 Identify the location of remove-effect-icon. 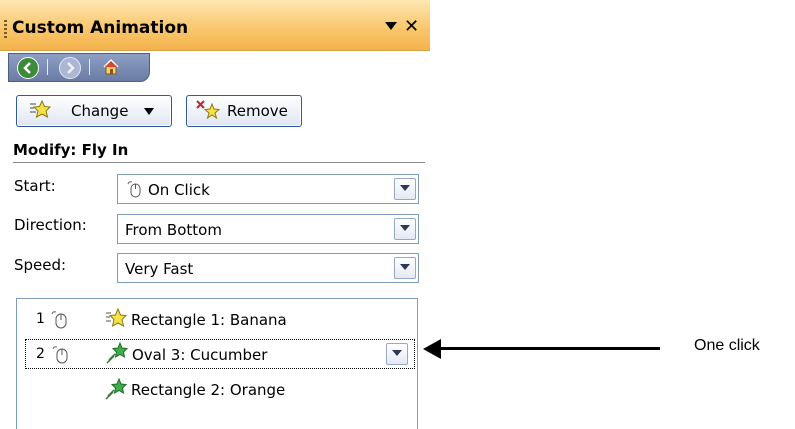
(208, 111).